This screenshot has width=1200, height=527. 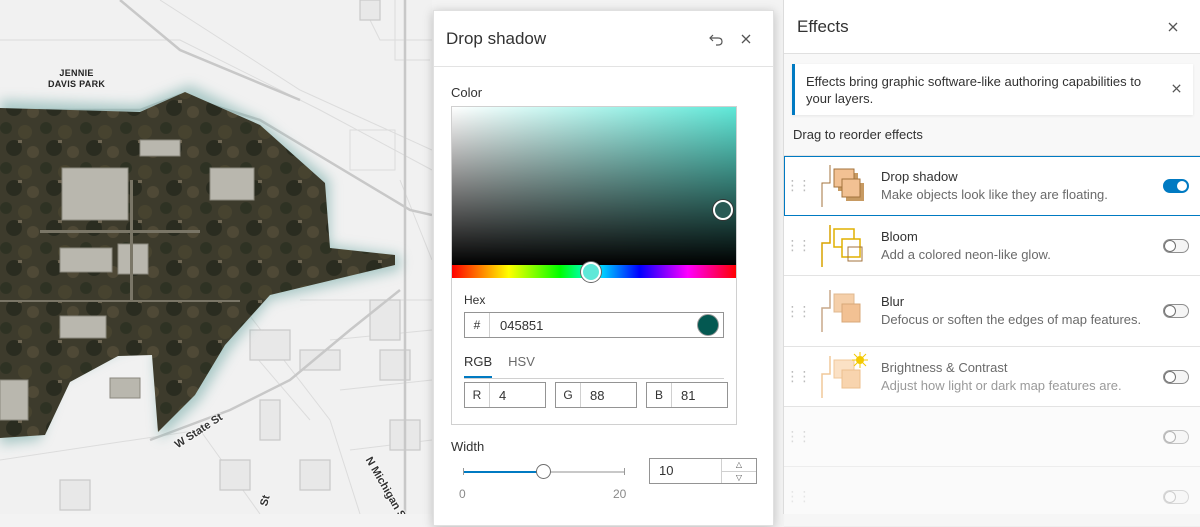 I want to click on effect-item-6: ⋮⋮, so click(x=992, y=497).